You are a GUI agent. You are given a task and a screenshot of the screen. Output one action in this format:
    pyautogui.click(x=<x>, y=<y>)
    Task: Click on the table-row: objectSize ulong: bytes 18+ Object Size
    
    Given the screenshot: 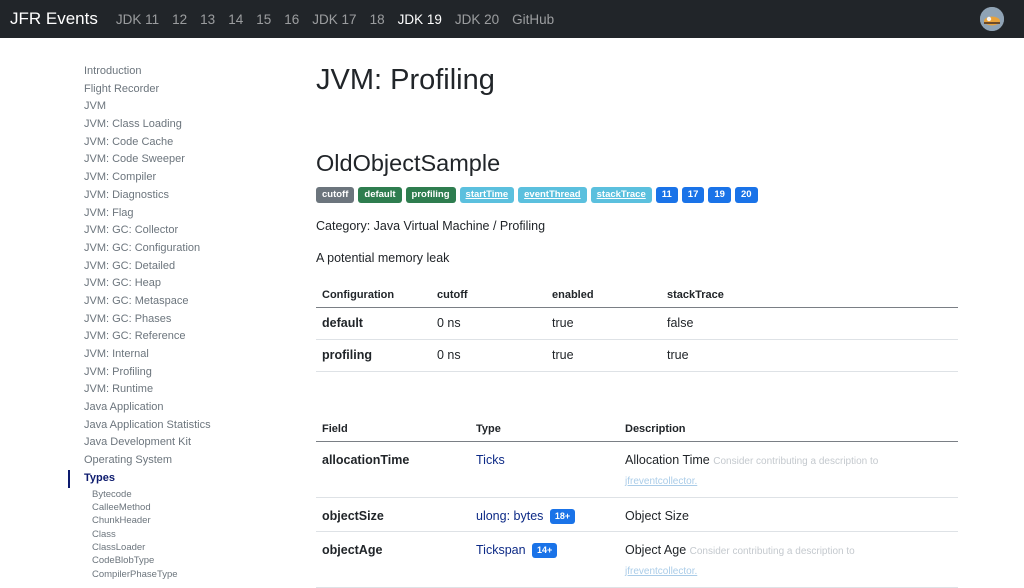 What is the action you would take?
    pyautogui.click(x=637, y=514)
    